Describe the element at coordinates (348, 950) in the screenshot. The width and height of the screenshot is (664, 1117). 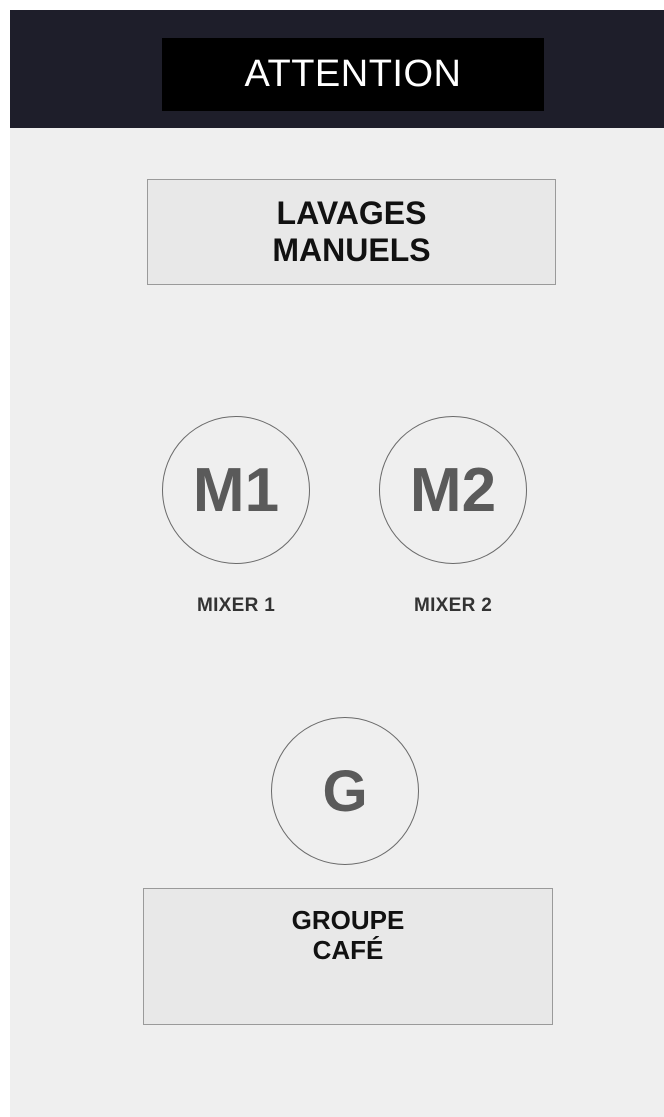
I see `group-label-line-2: CAFÉ` at that location.